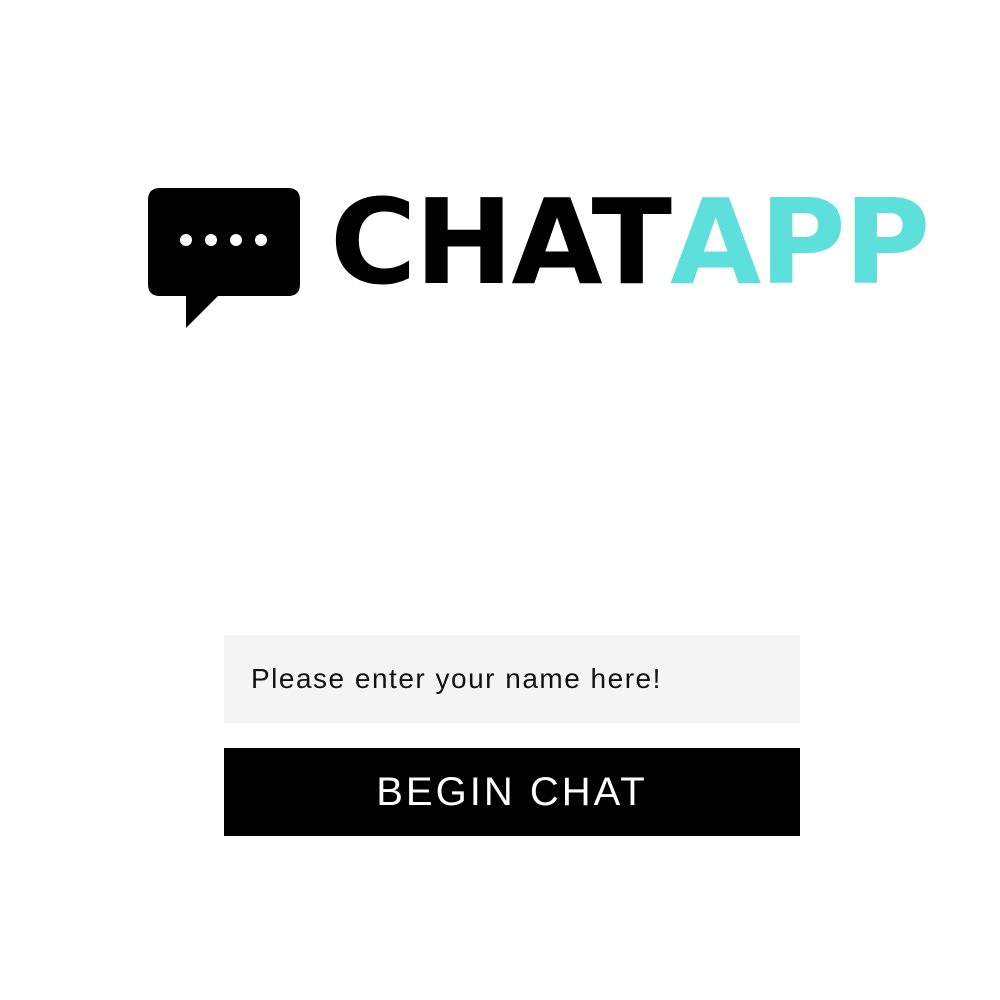  I want to click on name-input, so click(512, 679).